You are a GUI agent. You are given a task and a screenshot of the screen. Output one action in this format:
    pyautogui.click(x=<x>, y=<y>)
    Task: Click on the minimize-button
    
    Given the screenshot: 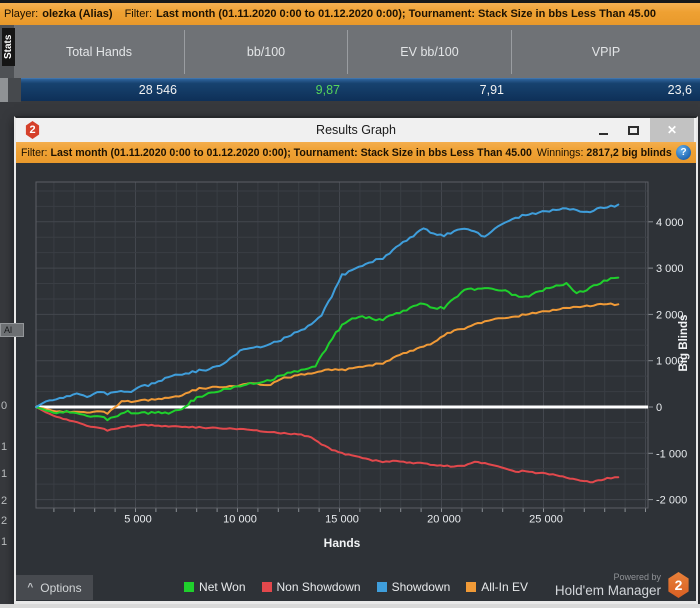 What is the action you would take?
    pyautogui.click(x=603, y=130)
    